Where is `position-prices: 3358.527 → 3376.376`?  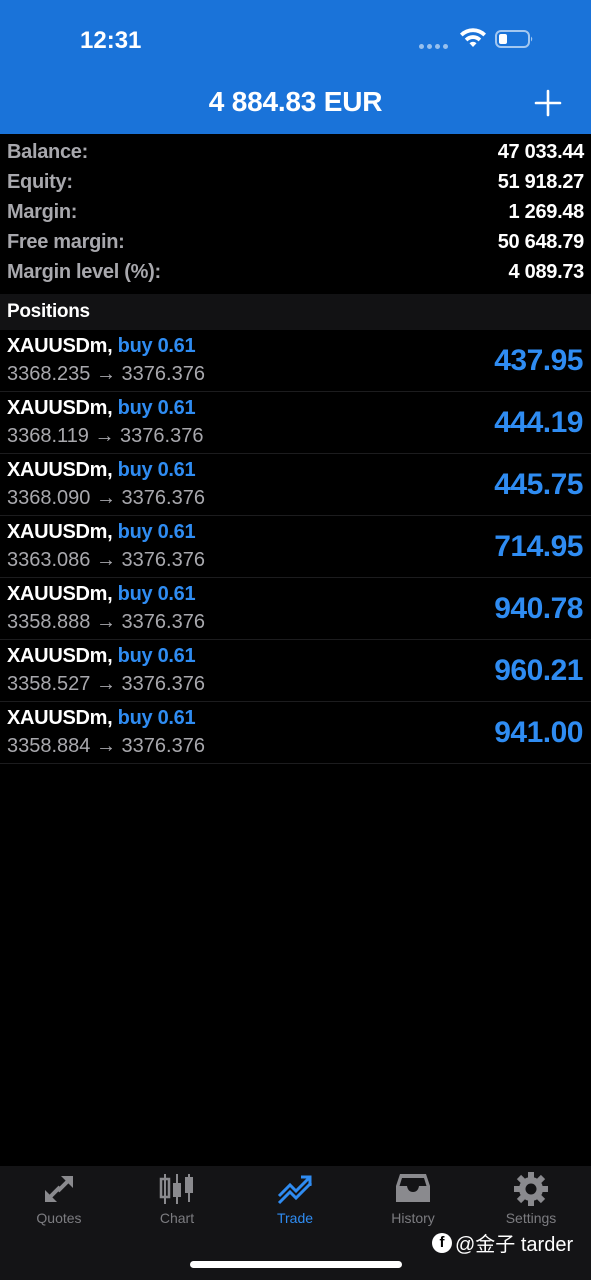
position-prices: 3358.527 → 3376.376 is located at coordinates (106, 684).